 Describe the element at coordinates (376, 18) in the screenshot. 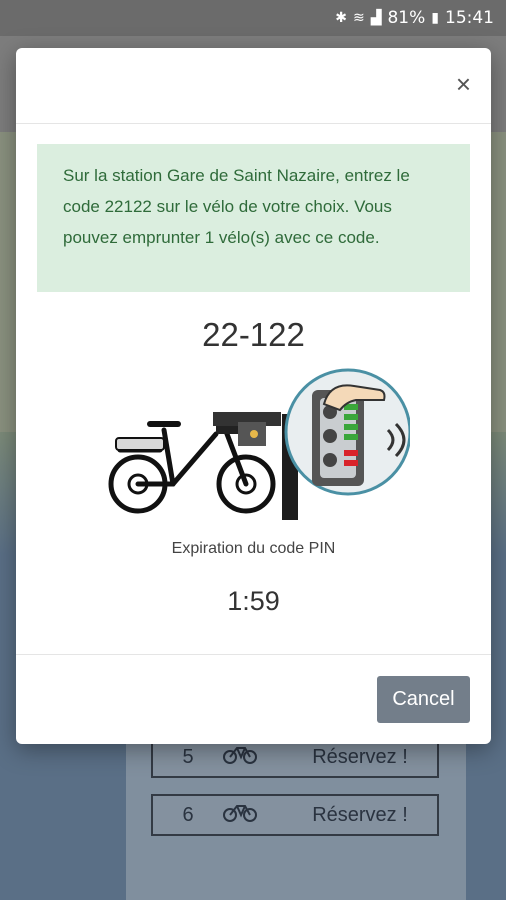

I see `signal-icon: ▟` at that location.